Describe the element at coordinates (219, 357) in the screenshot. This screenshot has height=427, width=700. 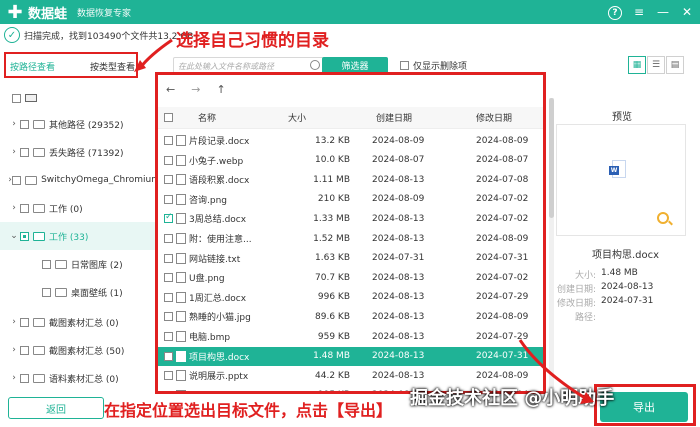
I see `cell-name: 项目构思.docx` at that location.